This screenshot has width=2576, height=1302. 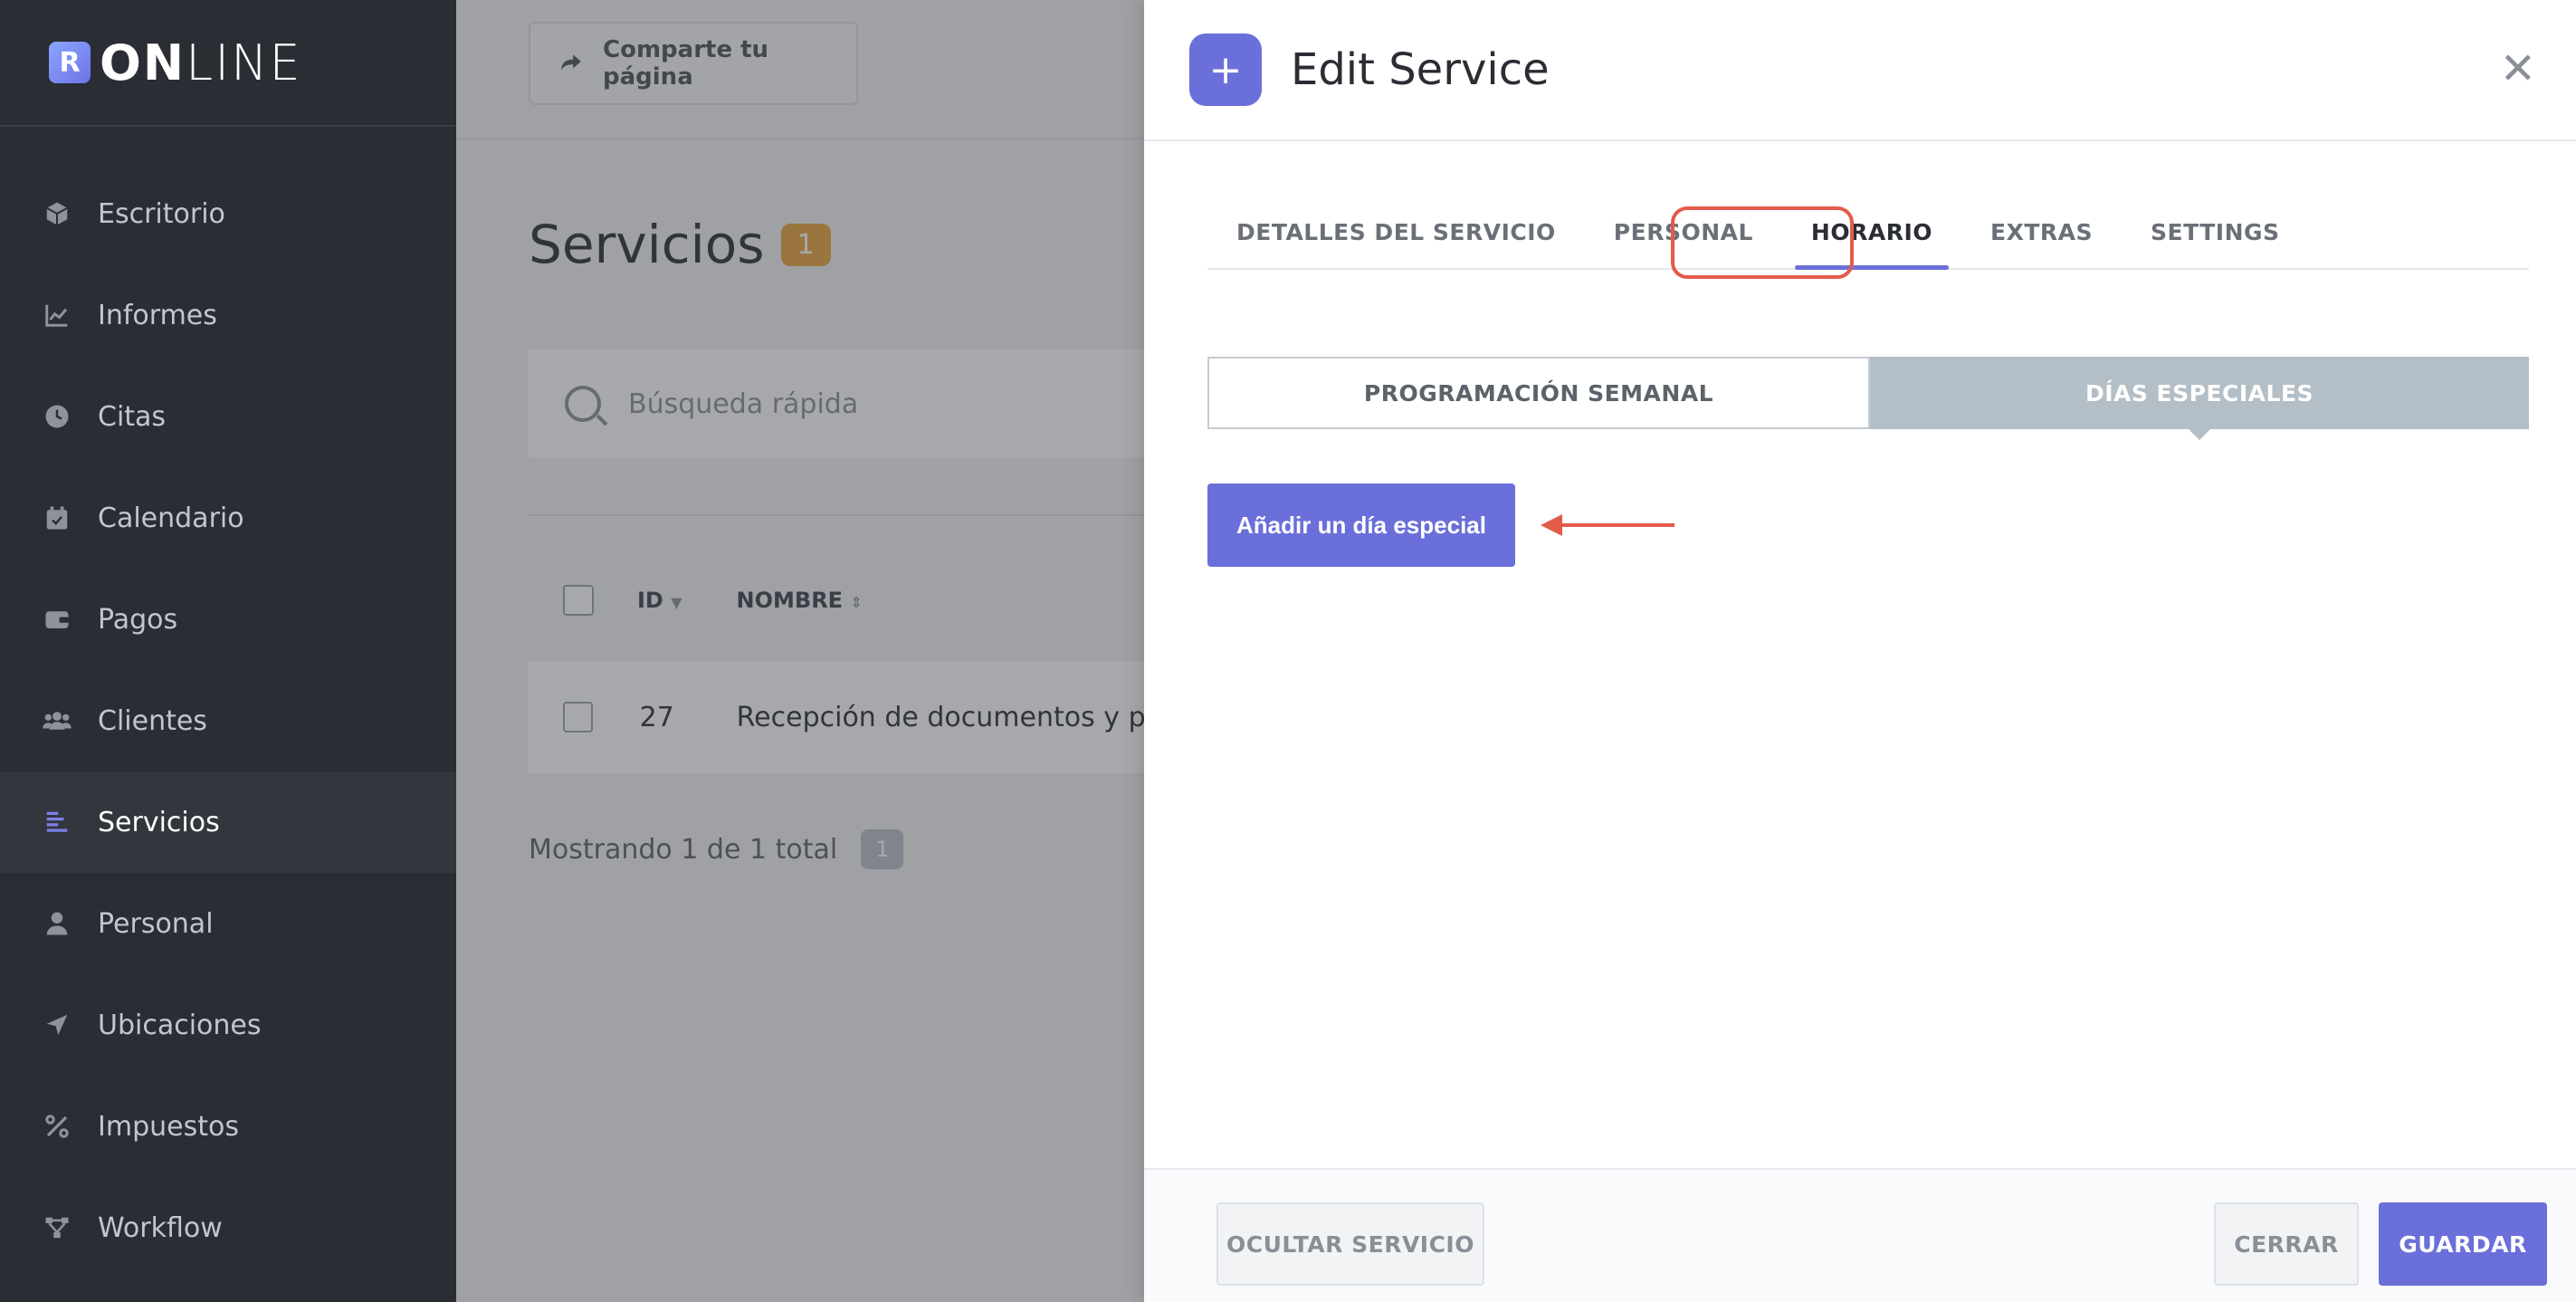 What do you see at coordinates (1420, 70) in the screenshot?
I see `drawer-title: Edit Service` at bounding box center [1420, 70].